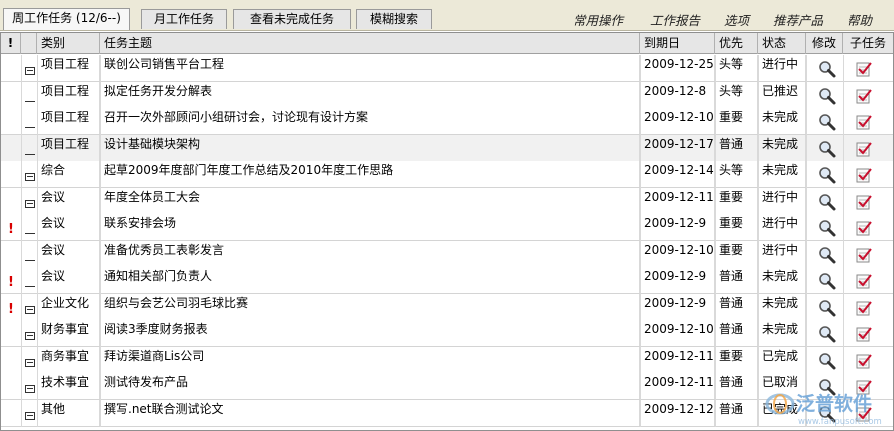 Image resolution: width=894 pixels, height=431 pixels. I want to click on cell-subject: 组织与会艺公司羽毛球比赛, so click(370, 306).